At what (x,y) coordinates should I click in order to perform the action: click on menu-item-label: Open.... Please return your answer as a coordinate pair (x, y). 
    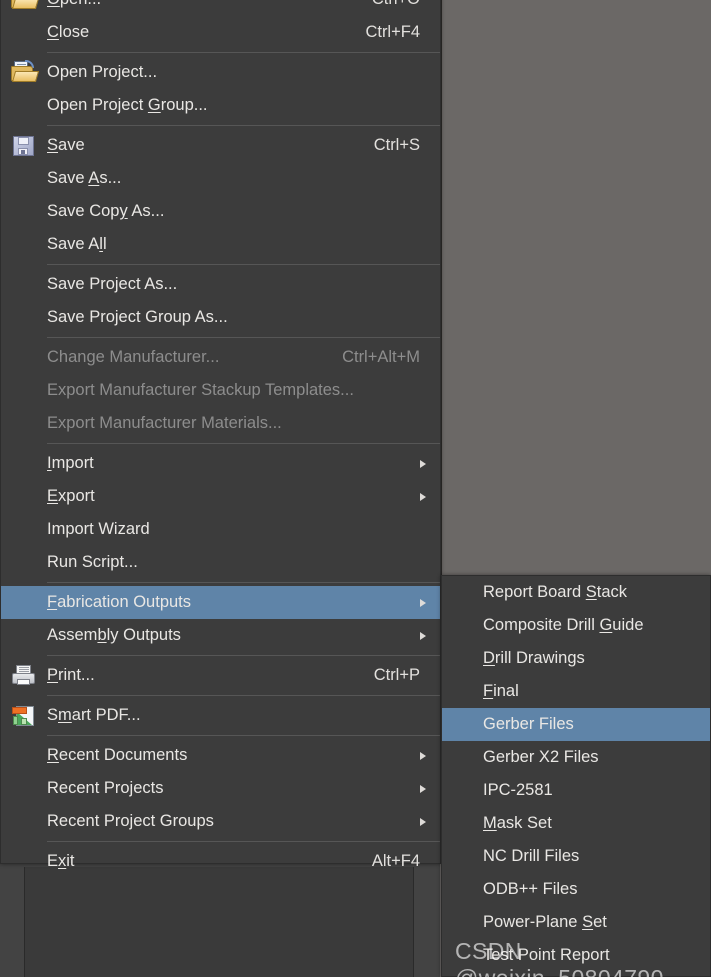
    Looking at the image, I should click on (209, 8).